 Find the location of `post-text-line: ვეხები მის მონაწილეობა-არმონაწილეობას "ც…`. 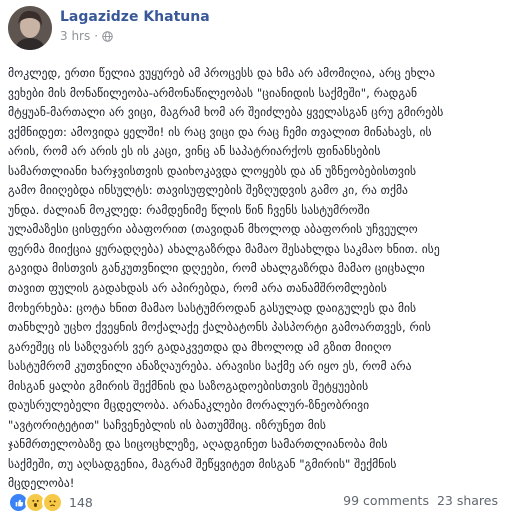

post-text-line: ვეხები მის მონაწილეობა-არმონაწილეობას "ც… is located at coordinates (213, 92).